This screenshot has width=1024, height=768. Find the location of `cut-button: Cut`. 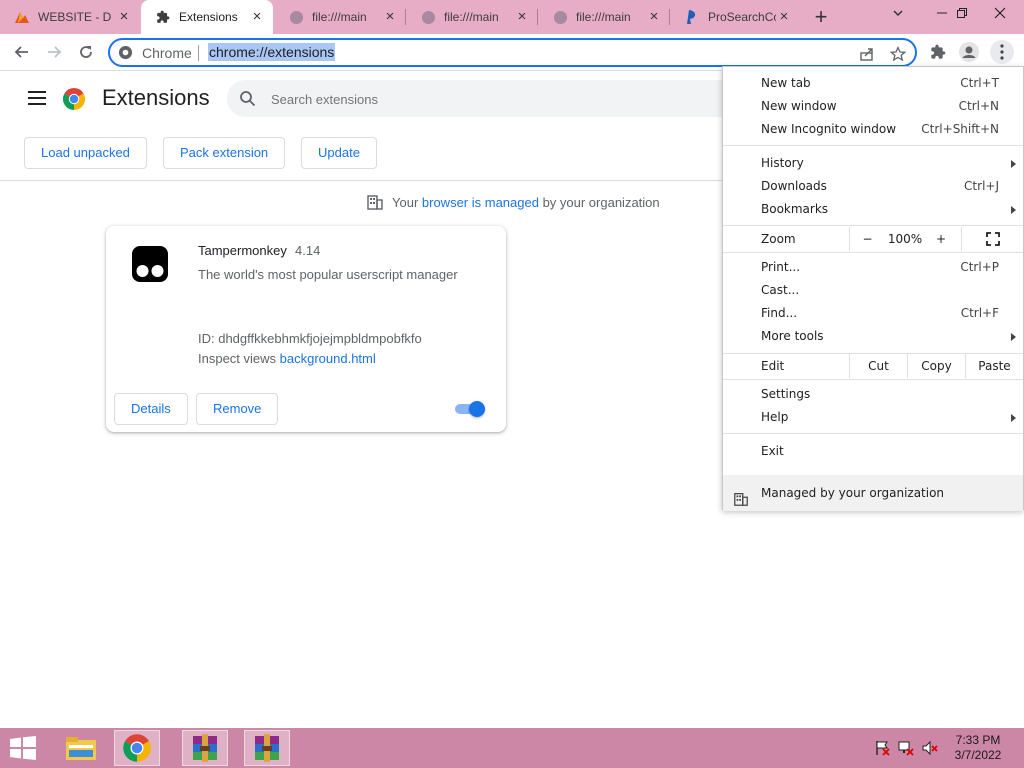

cut-button: Cut is located at coordinates (878, 366).